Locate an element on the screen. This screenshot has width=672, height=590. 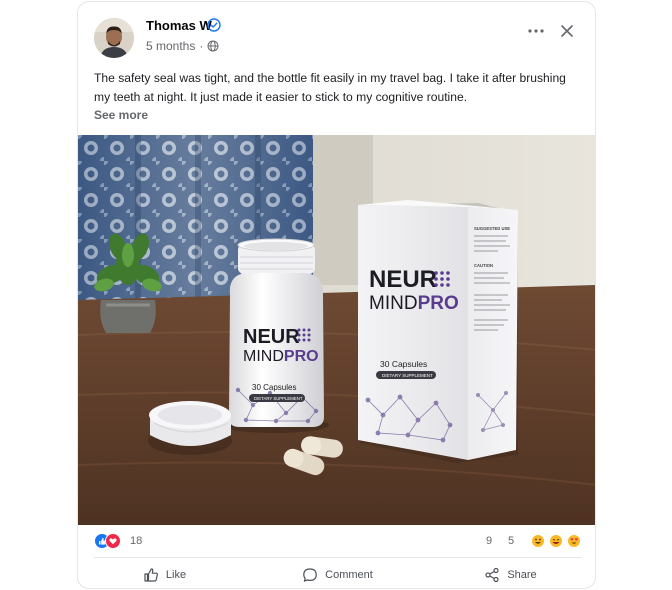
close-button is located at coordinates (567, 31).